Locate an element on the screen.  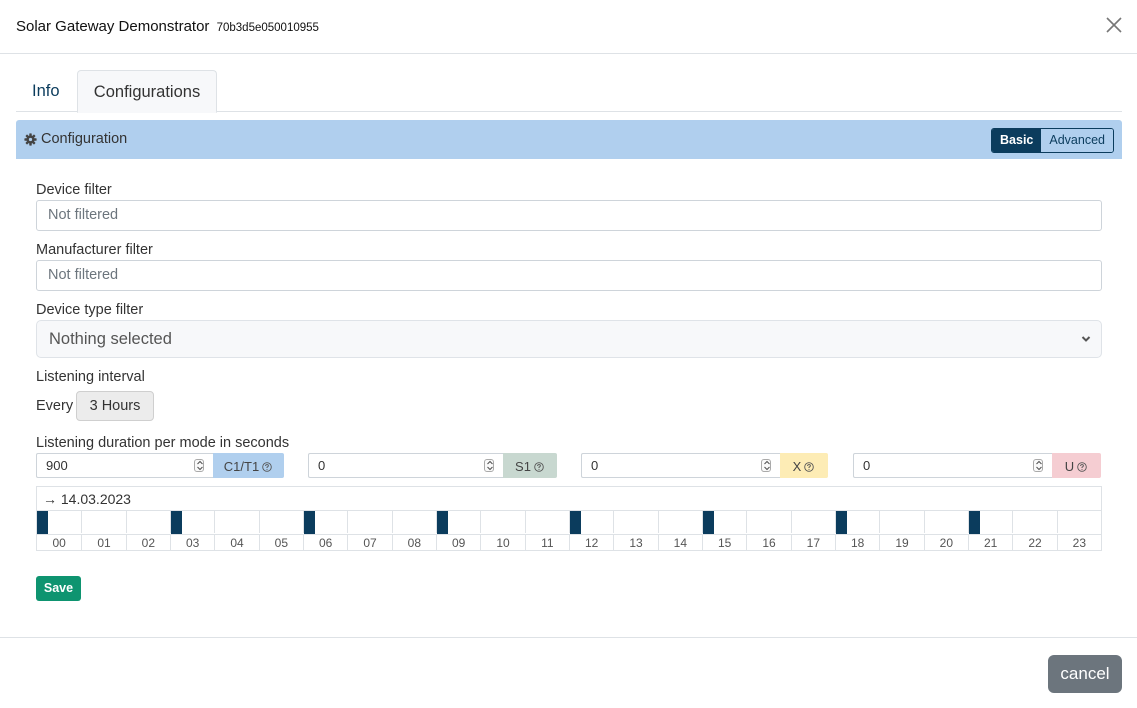
device-filter-input: Not filtered is located at coordinates (569, 215).